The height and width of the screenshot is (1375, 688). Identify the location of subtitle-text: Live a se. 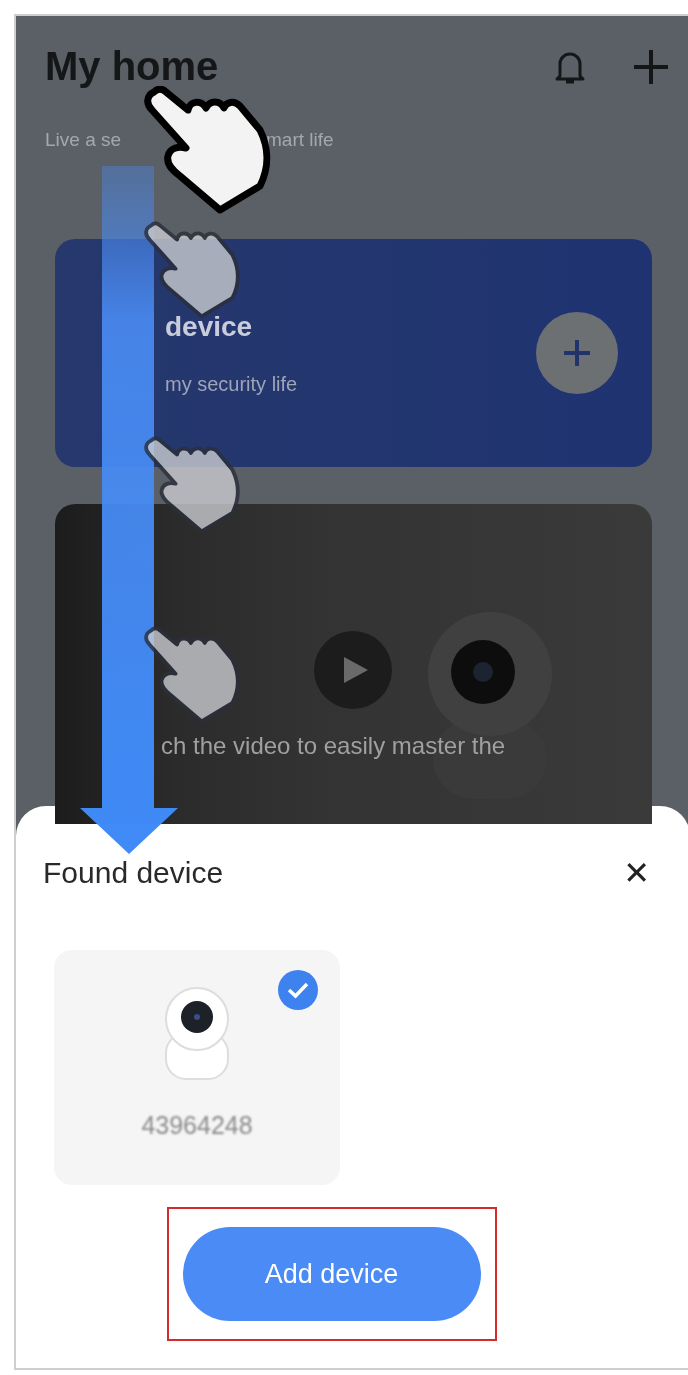
(83, 140).